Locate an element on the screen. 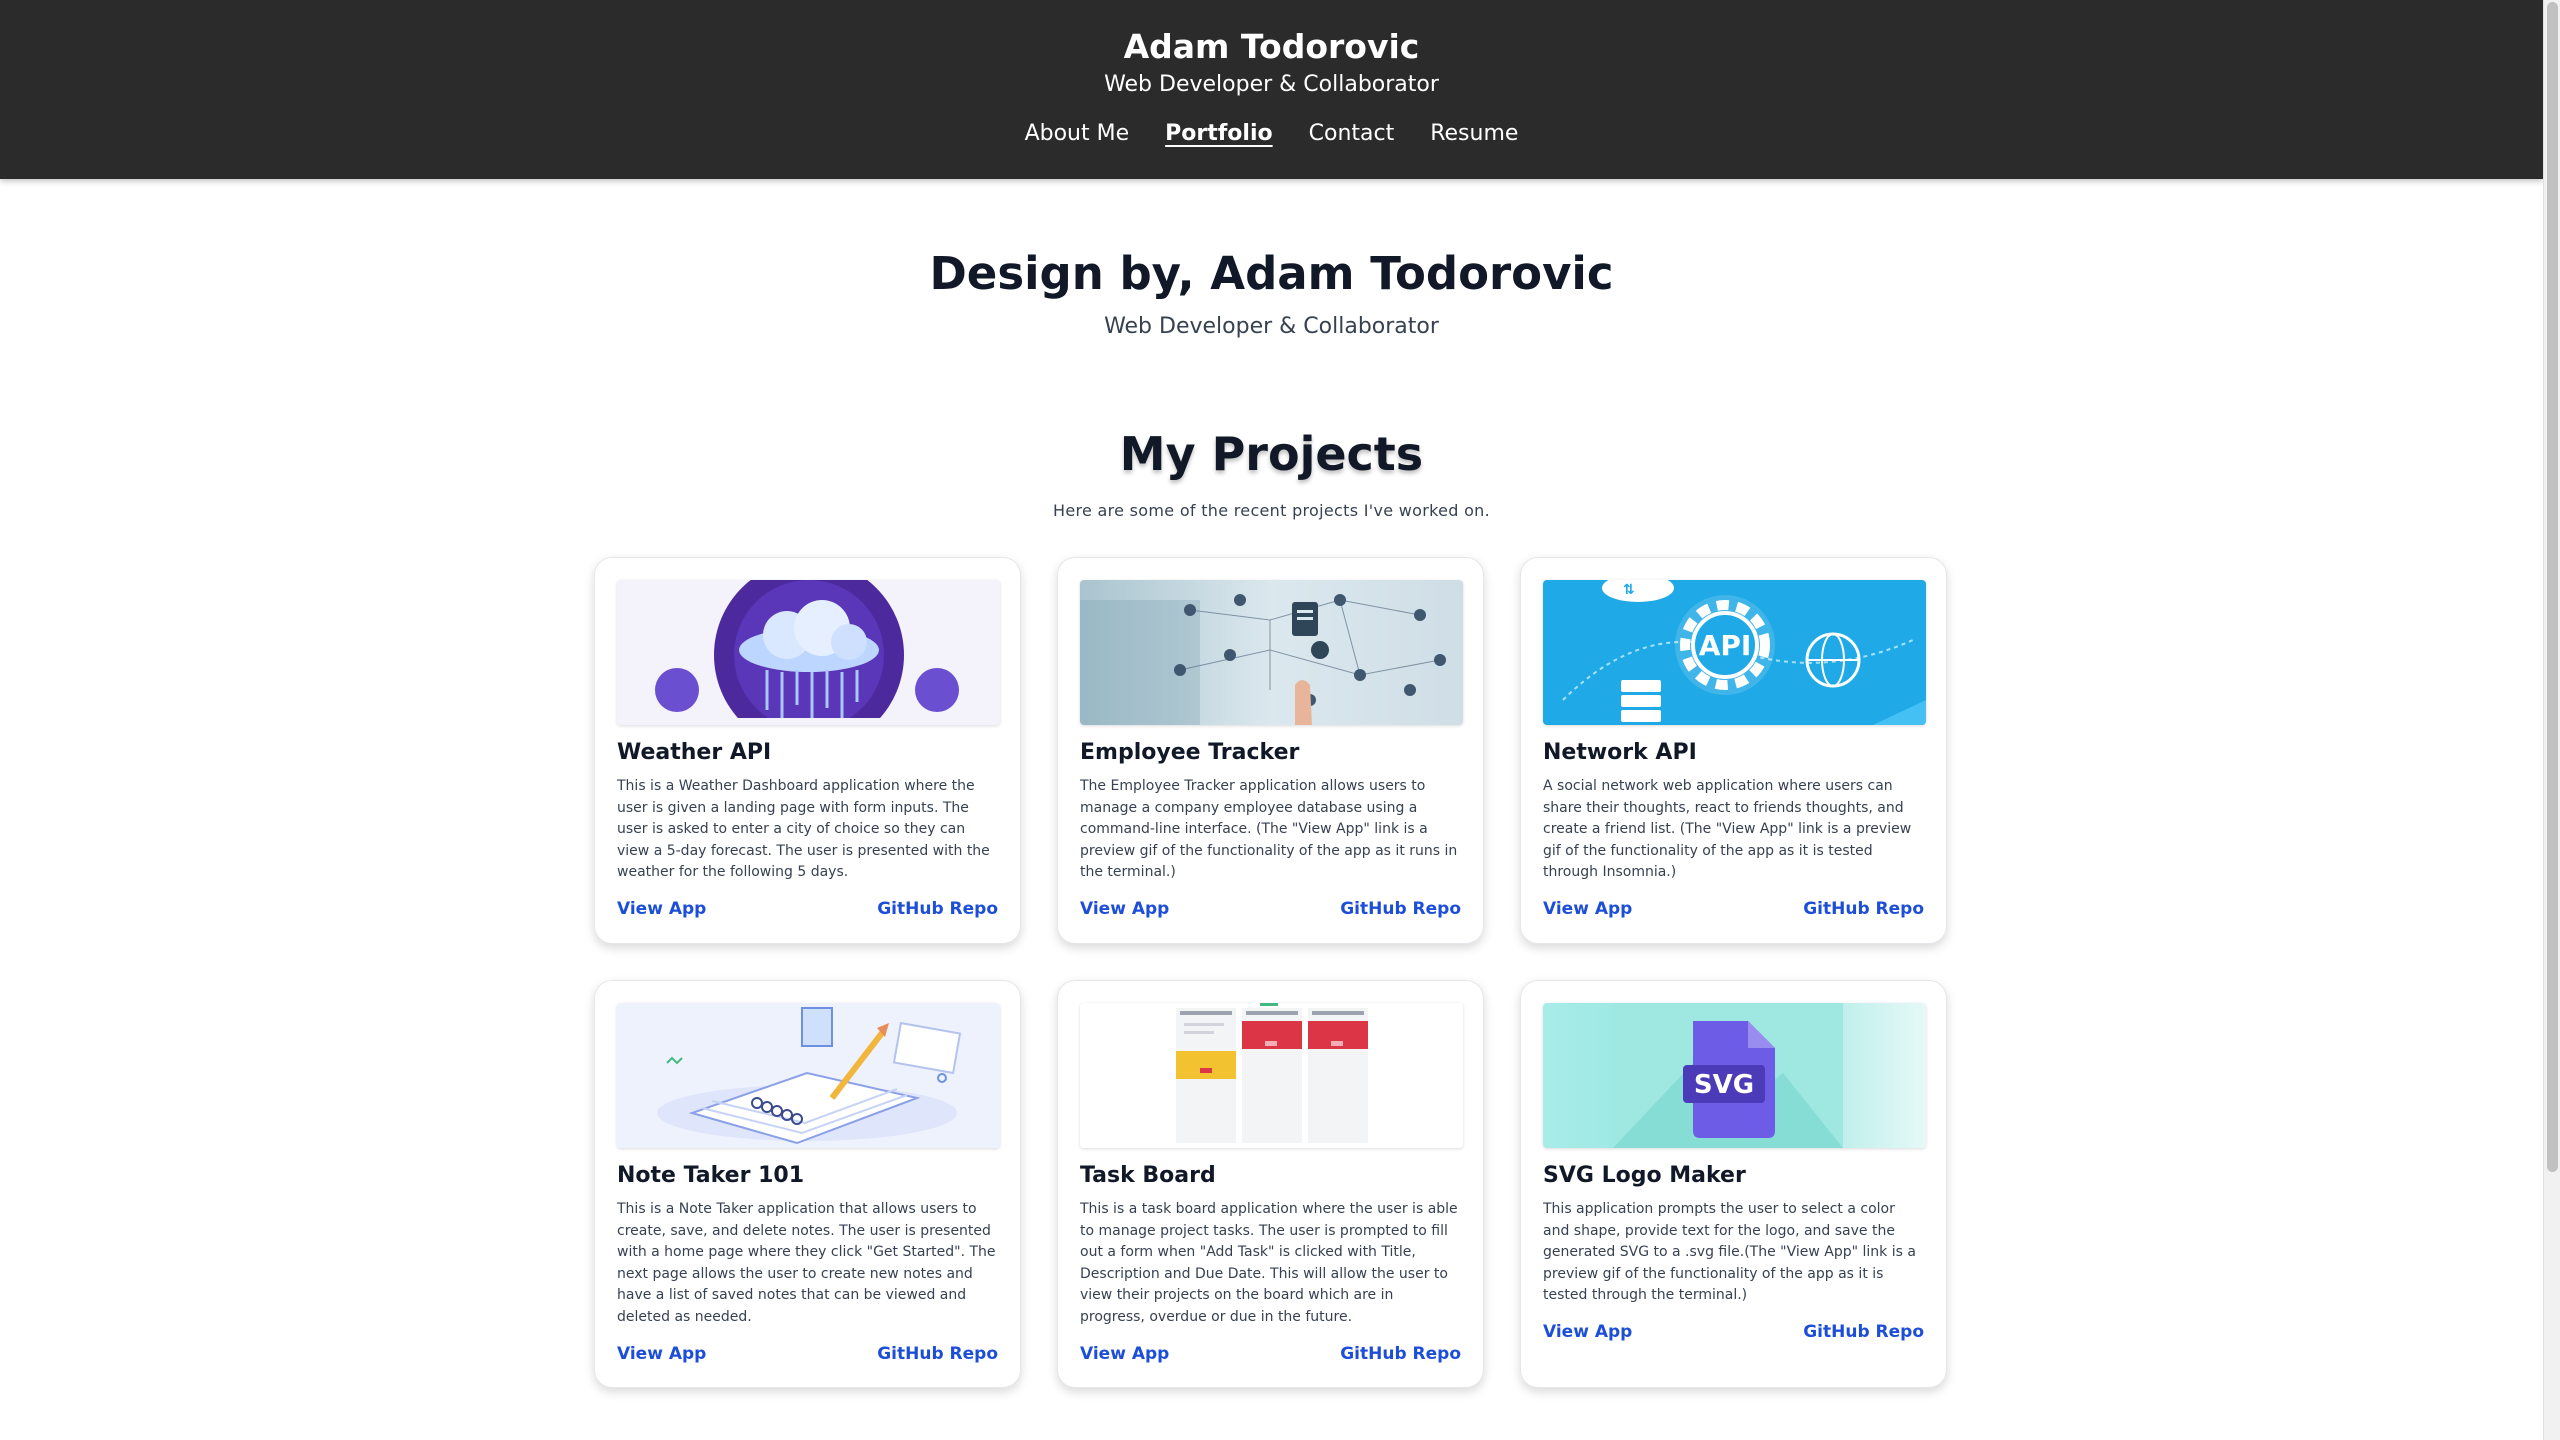  network-people-image is located at coordinates (1271, 652).